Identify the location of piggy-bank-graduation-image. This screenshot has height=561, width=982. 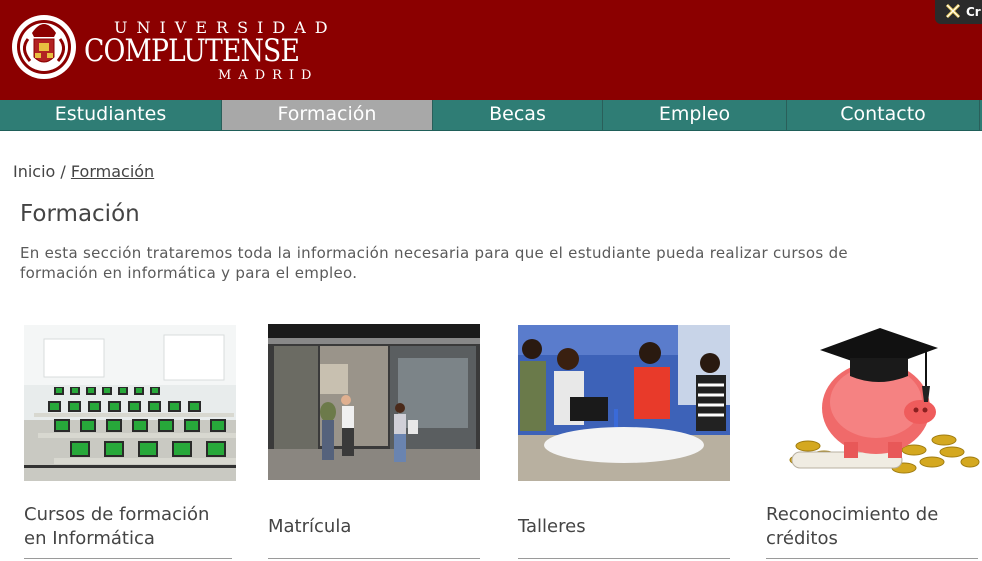
(882, 403).